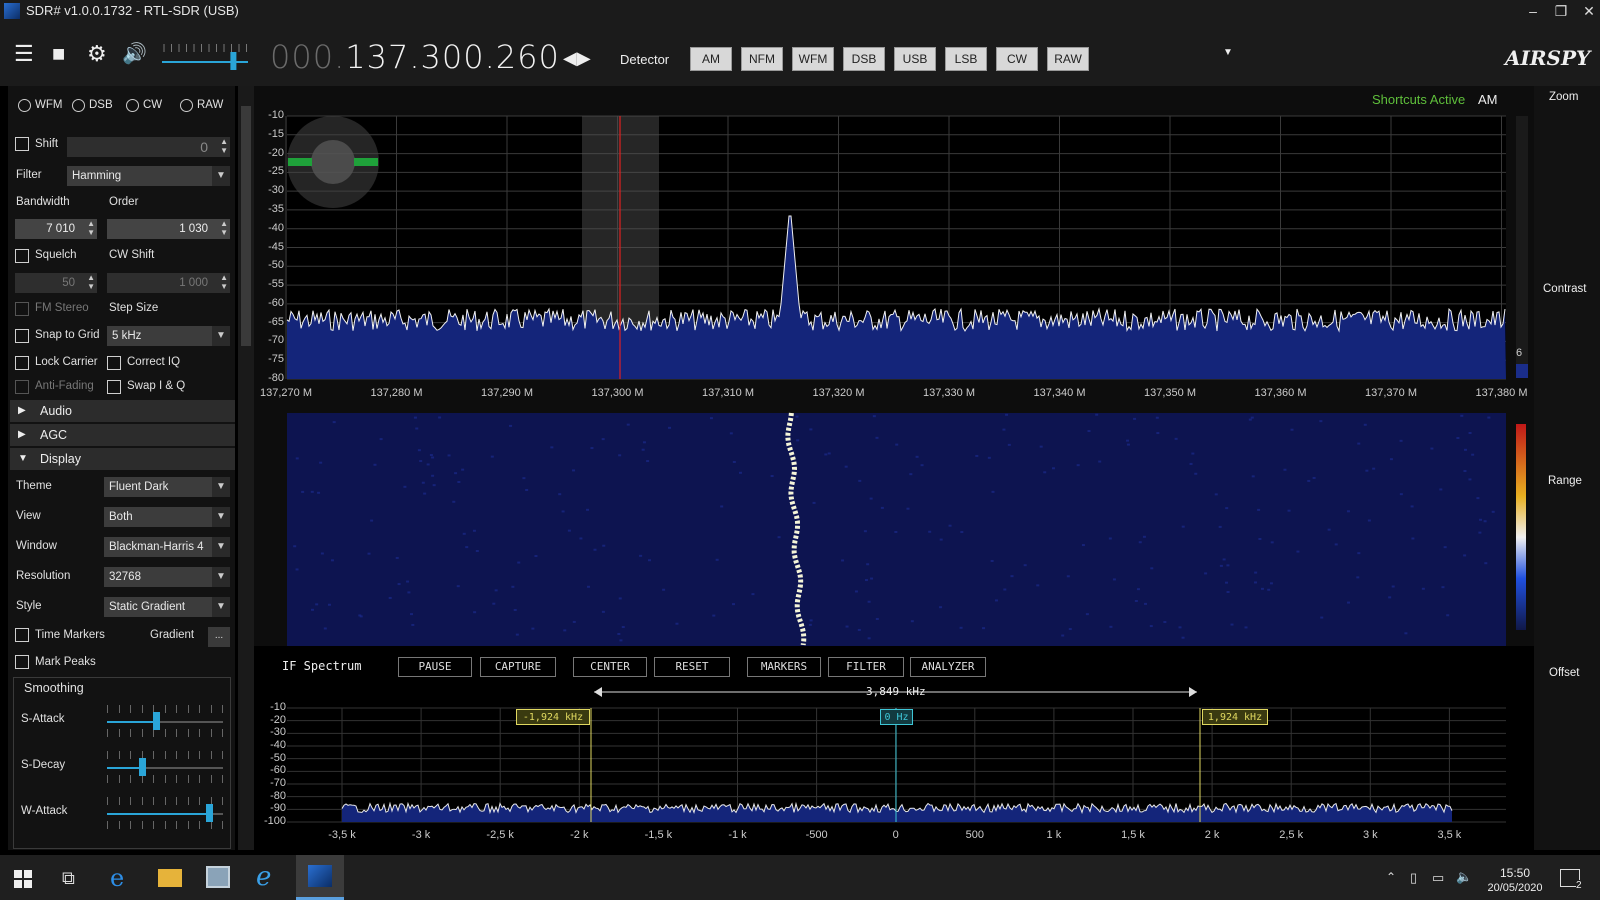  Describe the element at coordinates (500, 835) in the screenshot. I see `if-x-tick: -2,5 k` at that location.